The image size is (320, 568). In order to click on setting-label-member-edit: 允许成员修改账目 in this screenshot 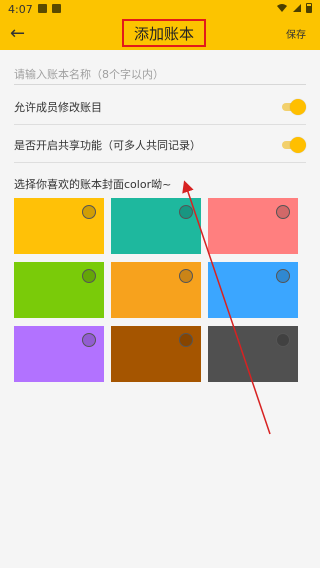, I will do `click(58, 107)`.